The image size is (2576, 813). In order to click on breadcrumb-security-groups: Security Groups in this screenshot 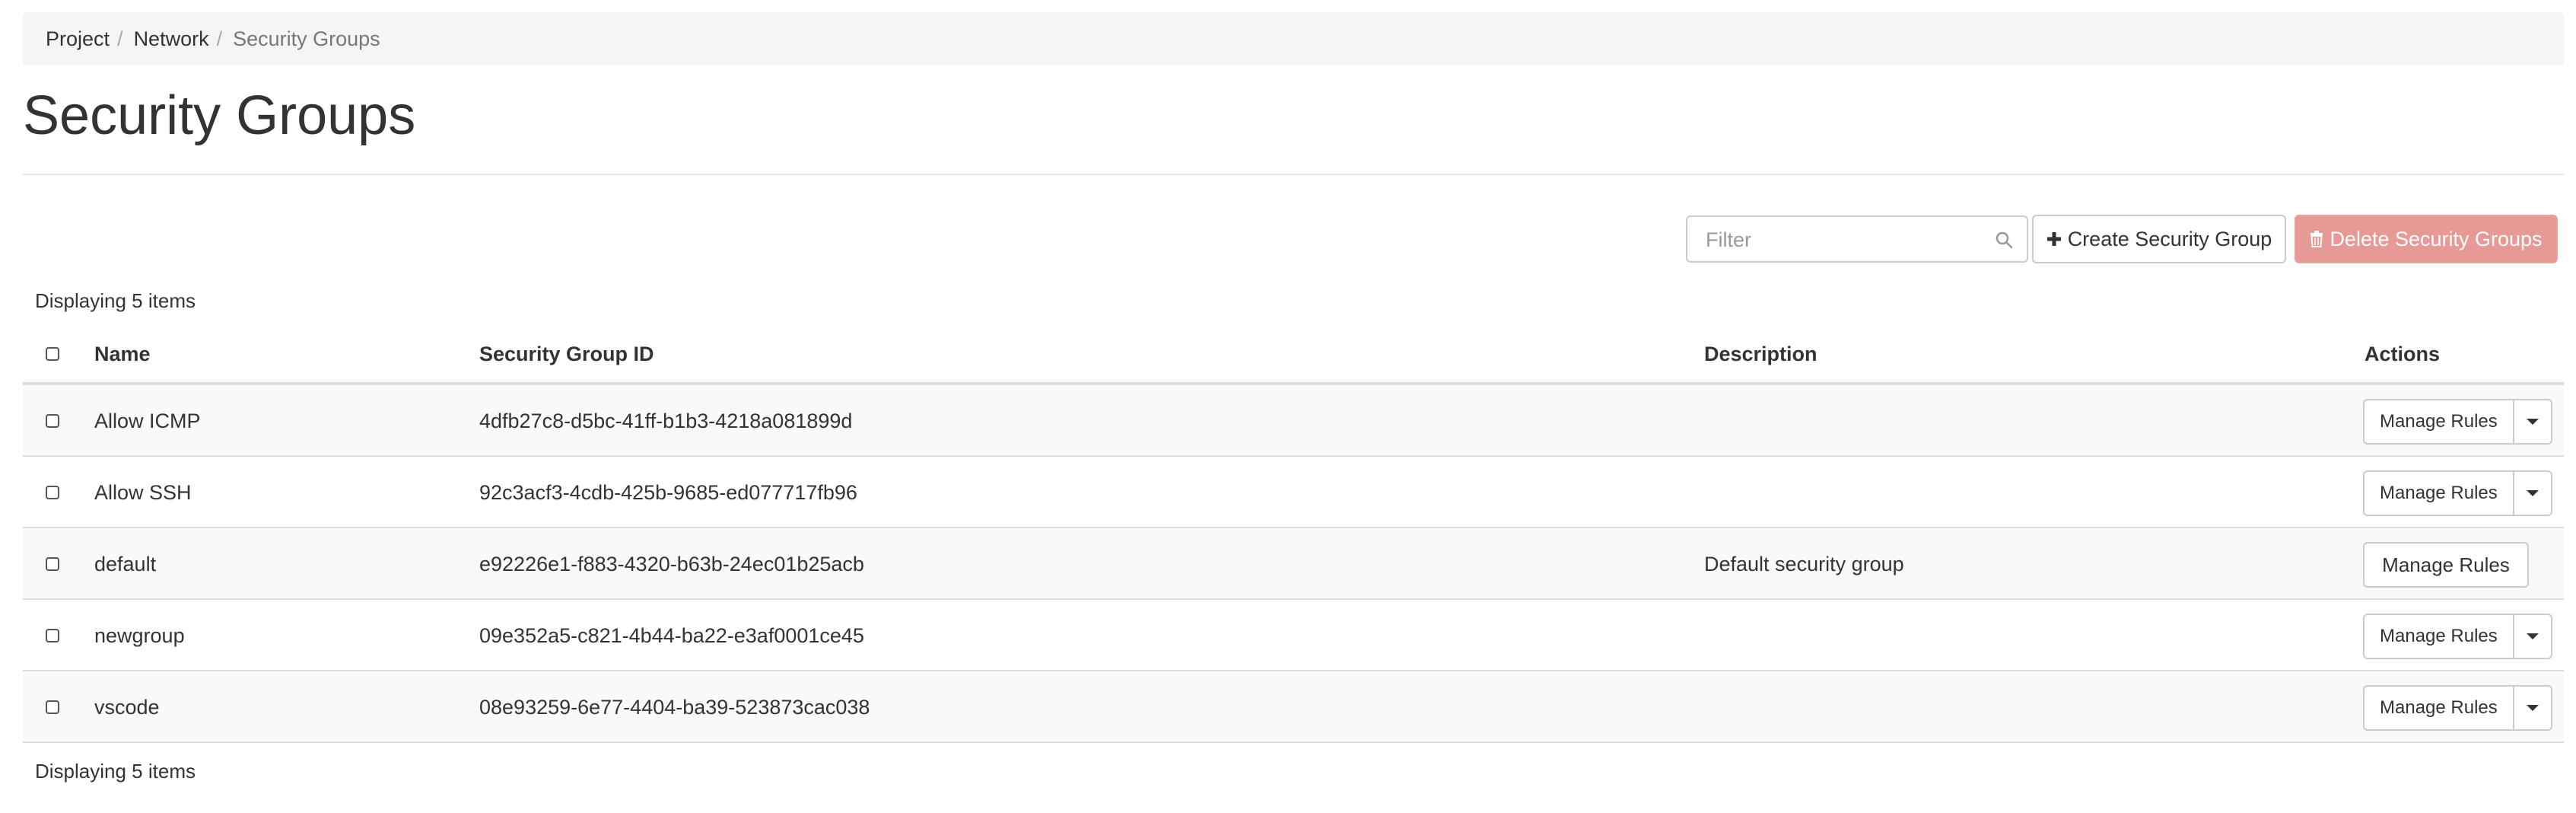, I will do `click(306, 38)`.